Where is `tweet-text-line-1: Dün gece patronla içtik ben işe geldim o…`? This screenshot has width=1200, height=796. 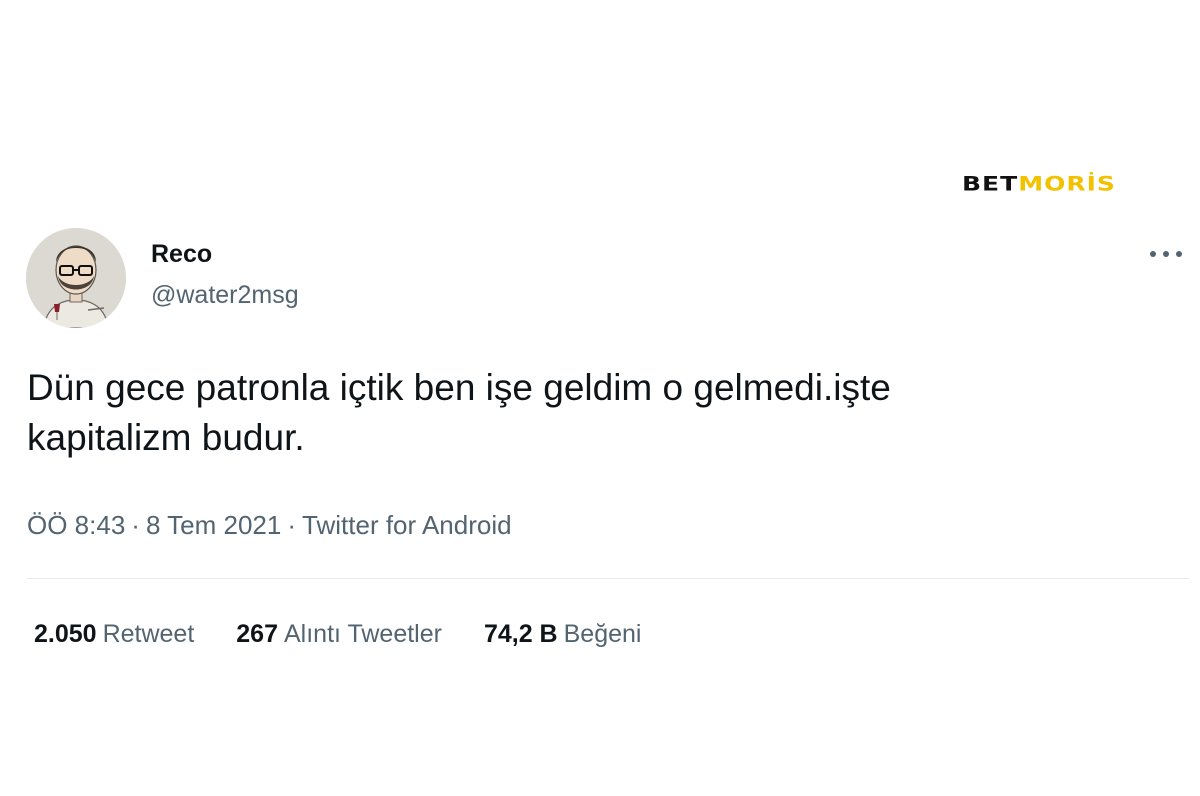 tweet-text-line-1: Dün gece patronla içtik ben işe geldim o… is located at coordinates (459, 387).